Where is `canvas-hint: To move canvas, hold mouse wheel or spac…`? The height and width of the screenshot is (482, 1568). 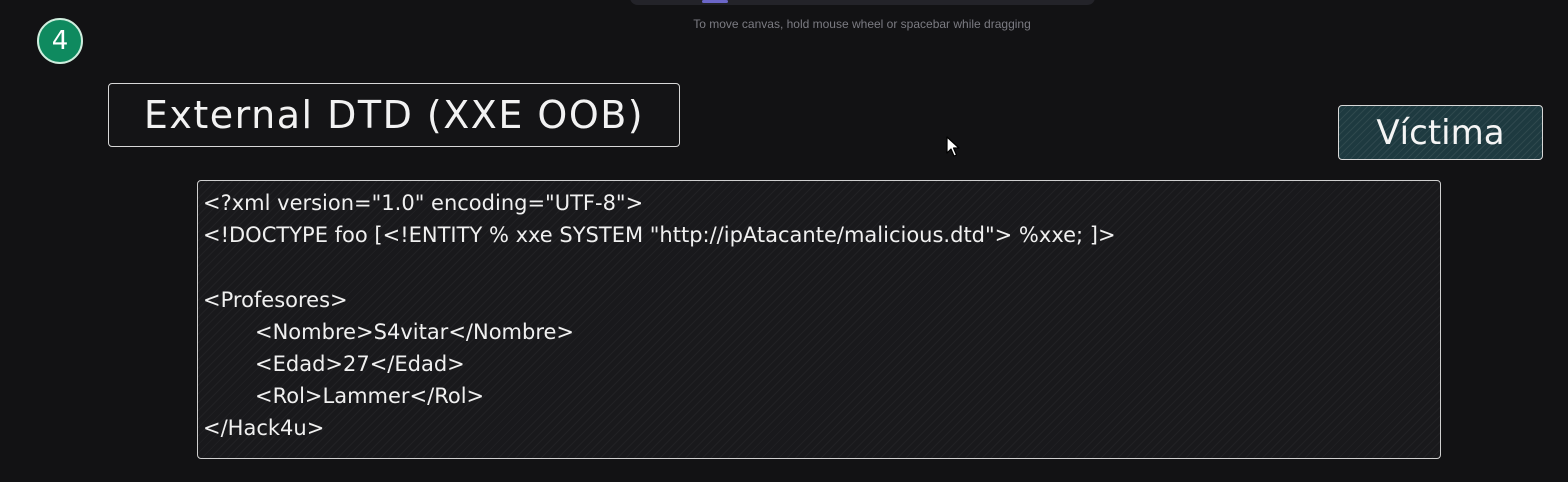 canvas-hint: To move canvas, hold mouse wheel or spac… is located at coordinates (862, 24).